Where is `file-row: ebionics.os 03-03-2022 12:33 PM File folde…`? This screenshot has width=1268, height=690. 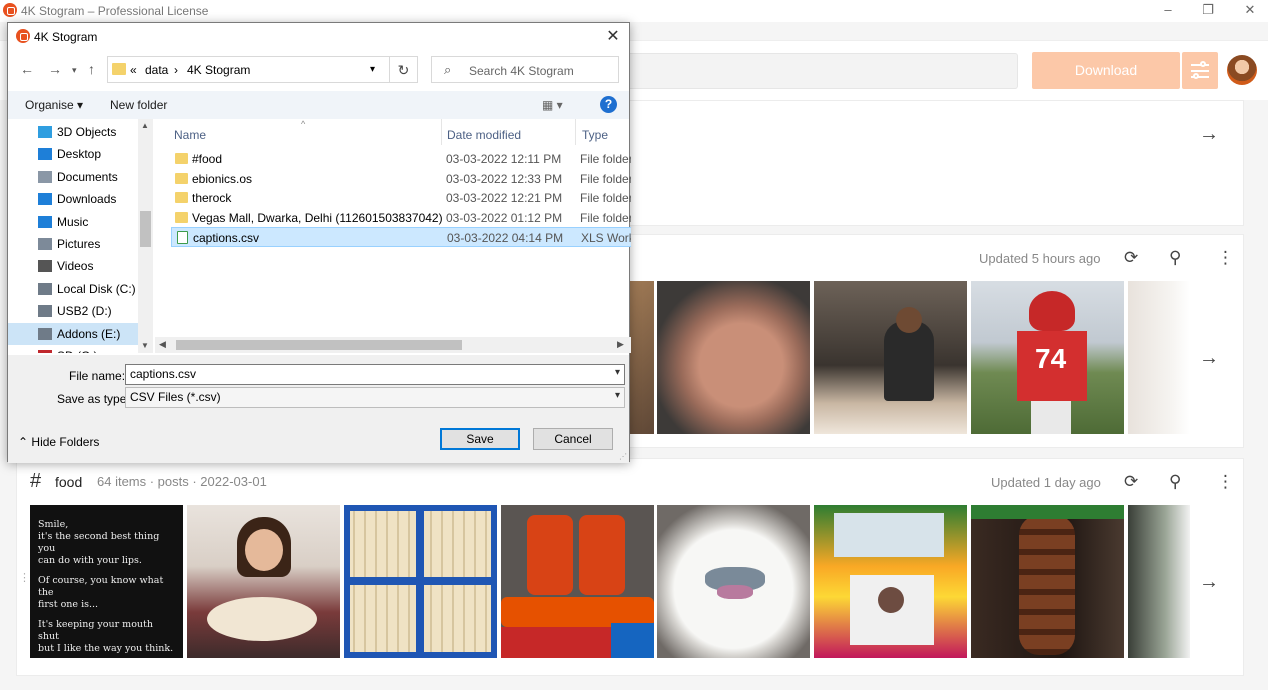 file-row: ebionics.os 03-03-2022 12:33 PM File folde… is located at coordinates (401, 179).